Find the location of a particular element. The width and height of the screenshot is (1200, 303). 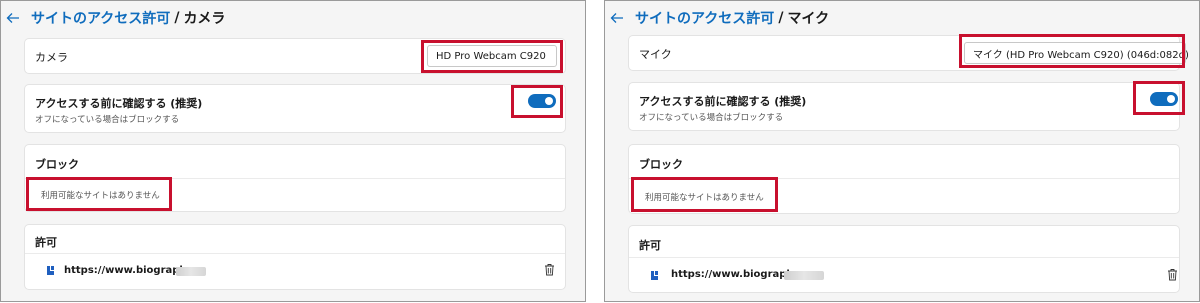

device-card: カメラ HD Pro Webcam C920 is located at coordinates (295, 56).